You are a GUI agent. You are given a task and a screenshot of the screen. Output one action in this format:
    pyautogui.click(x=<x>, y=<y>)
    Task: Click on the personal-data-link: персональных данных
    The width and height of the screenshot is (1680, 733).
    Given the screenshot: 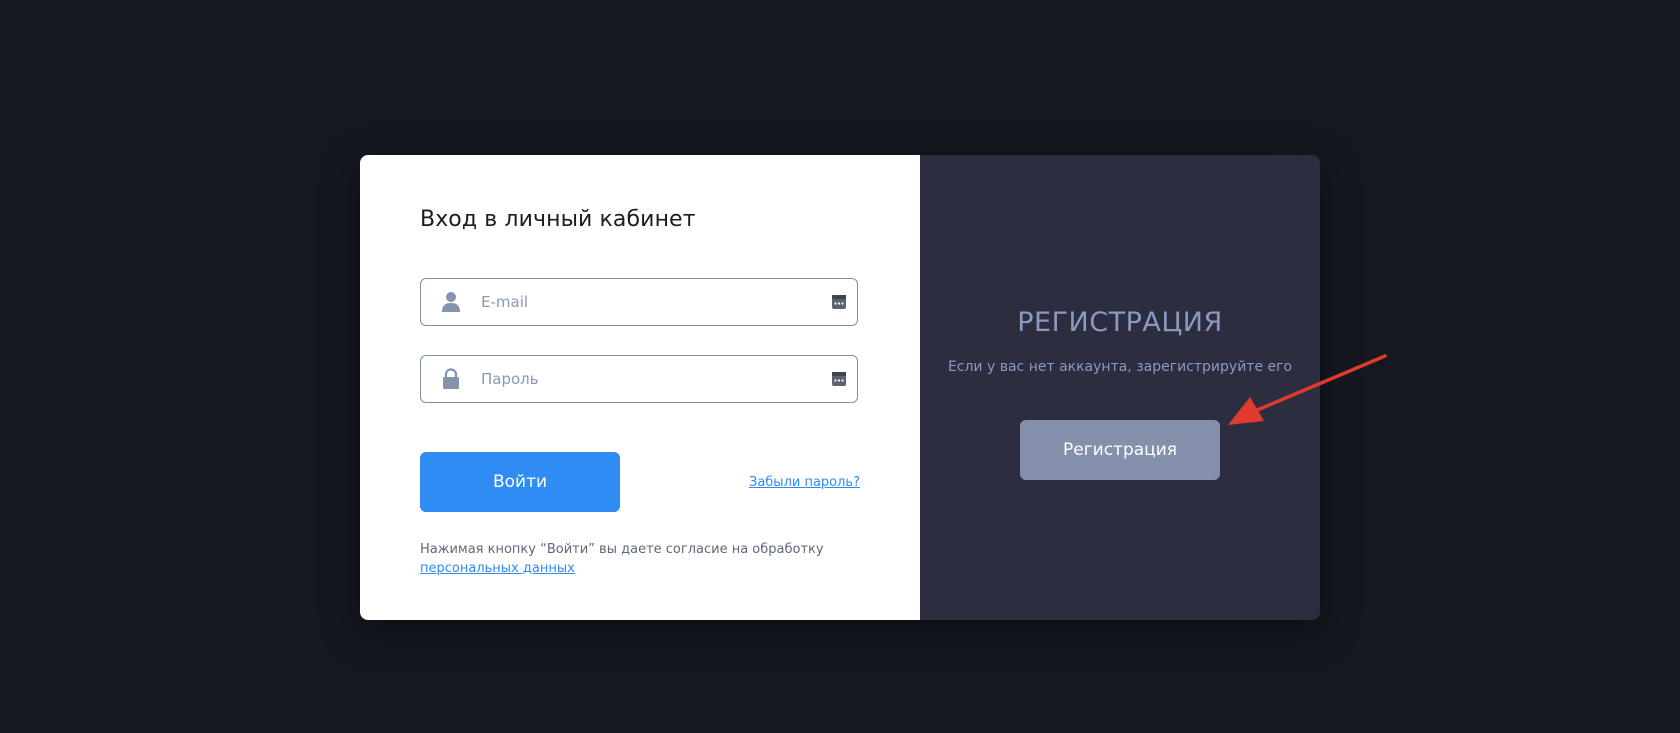 What is the action you would take?
    pyautogui.click(x=497, y=568)
    